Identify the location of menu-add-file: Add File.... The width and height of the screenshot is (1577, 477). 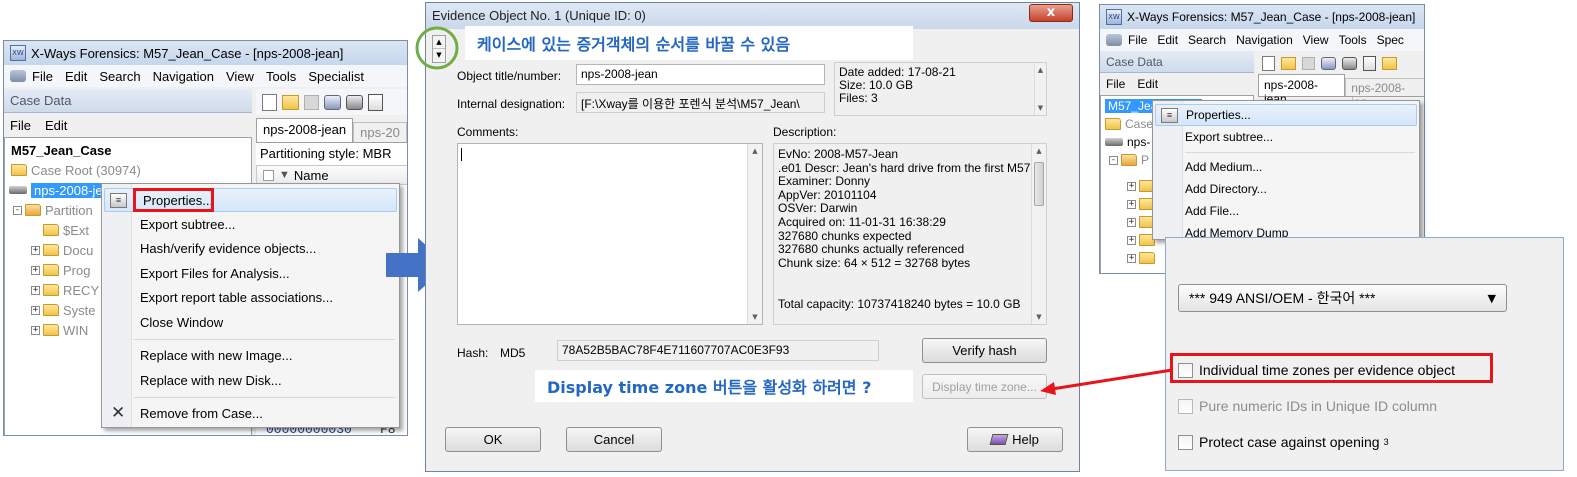
(1286, 211).